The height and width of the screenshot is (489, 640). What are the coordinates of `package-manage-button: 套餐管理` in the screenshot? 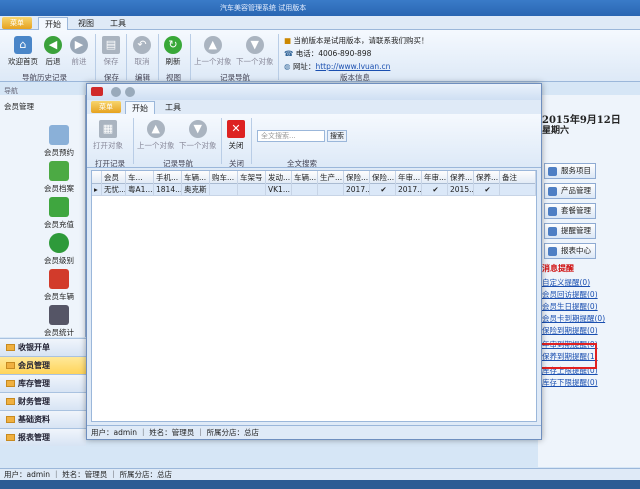 It's located at (570, 211).